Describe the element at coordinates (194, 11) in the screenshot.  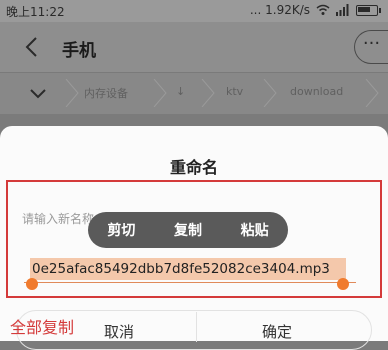
I see `status-bar: 晚上11:22 ... 1.92K/s` at that location.